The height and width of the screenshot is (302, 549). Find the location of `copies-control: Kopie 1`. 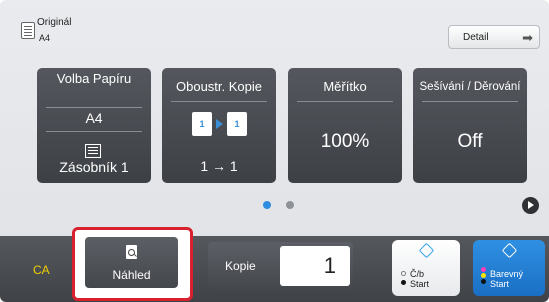

copies-control: Kopie 1 is located at coordinates (280, 266).